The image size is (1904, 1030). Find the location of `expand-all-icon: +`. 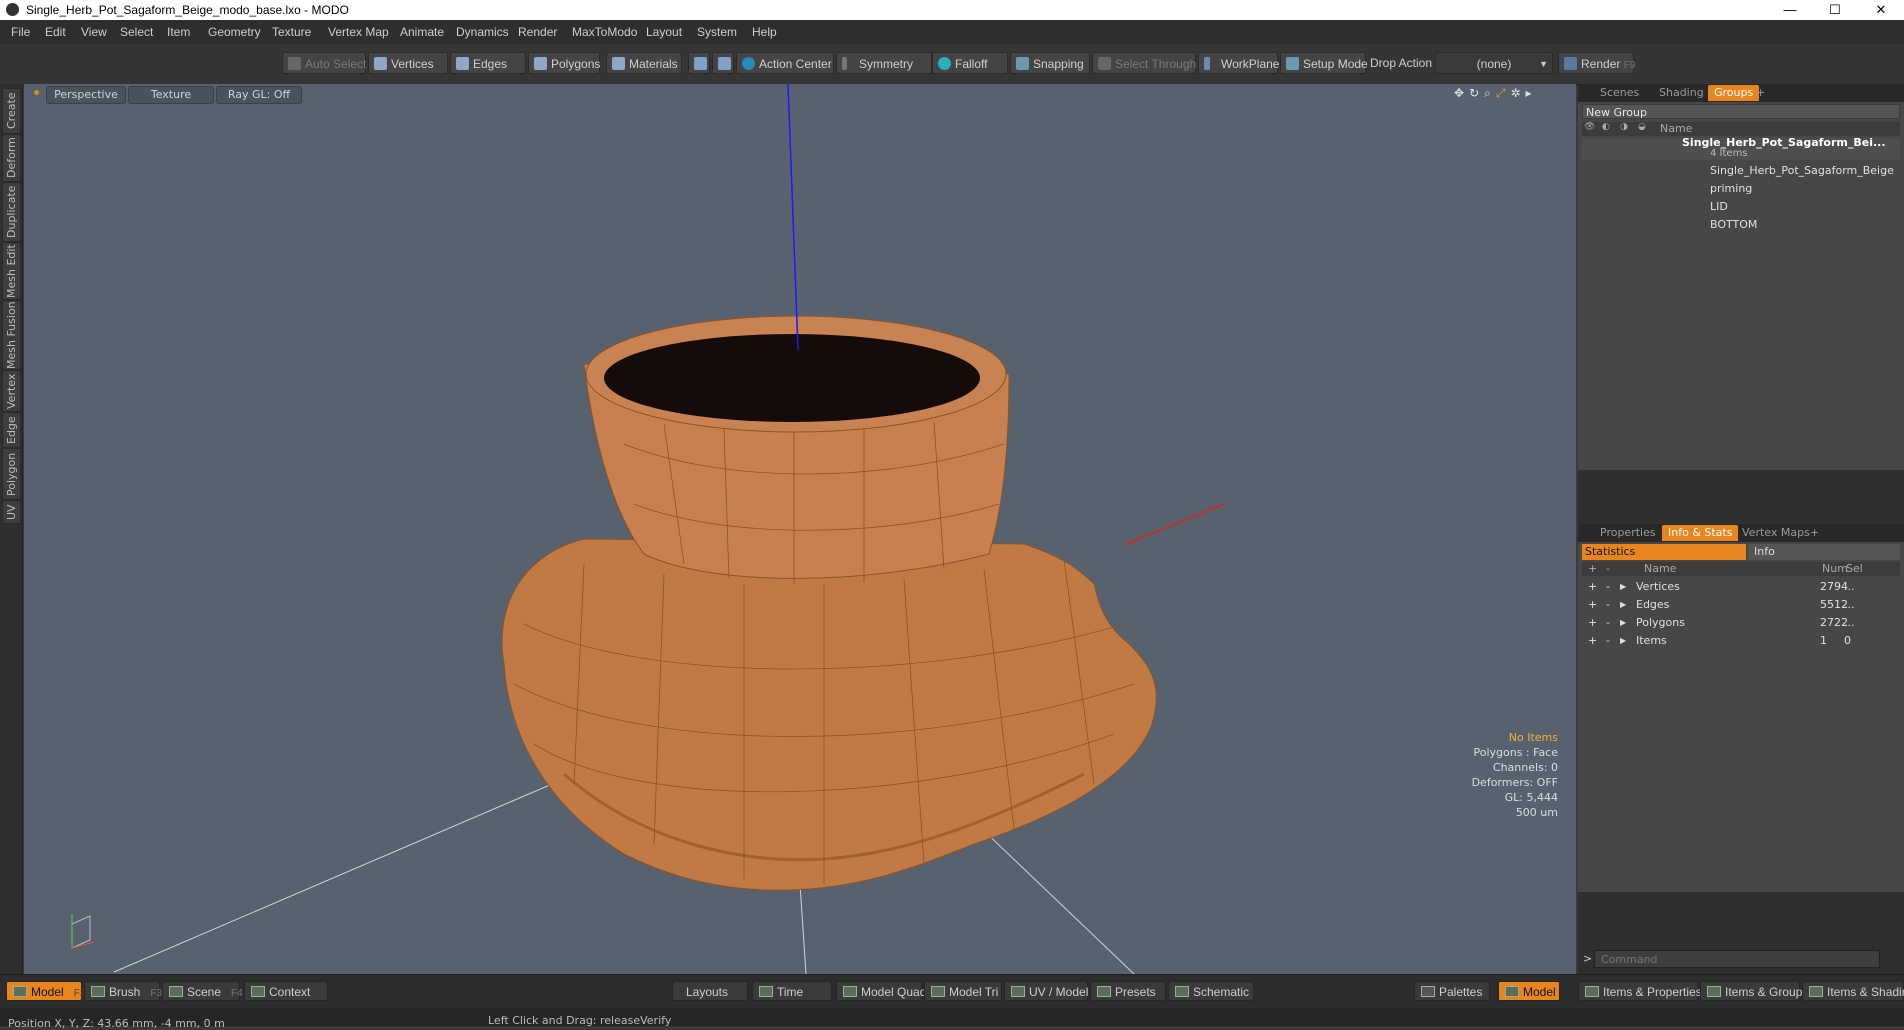

expand-all-icon: + is located at coordinates (1592, 569).